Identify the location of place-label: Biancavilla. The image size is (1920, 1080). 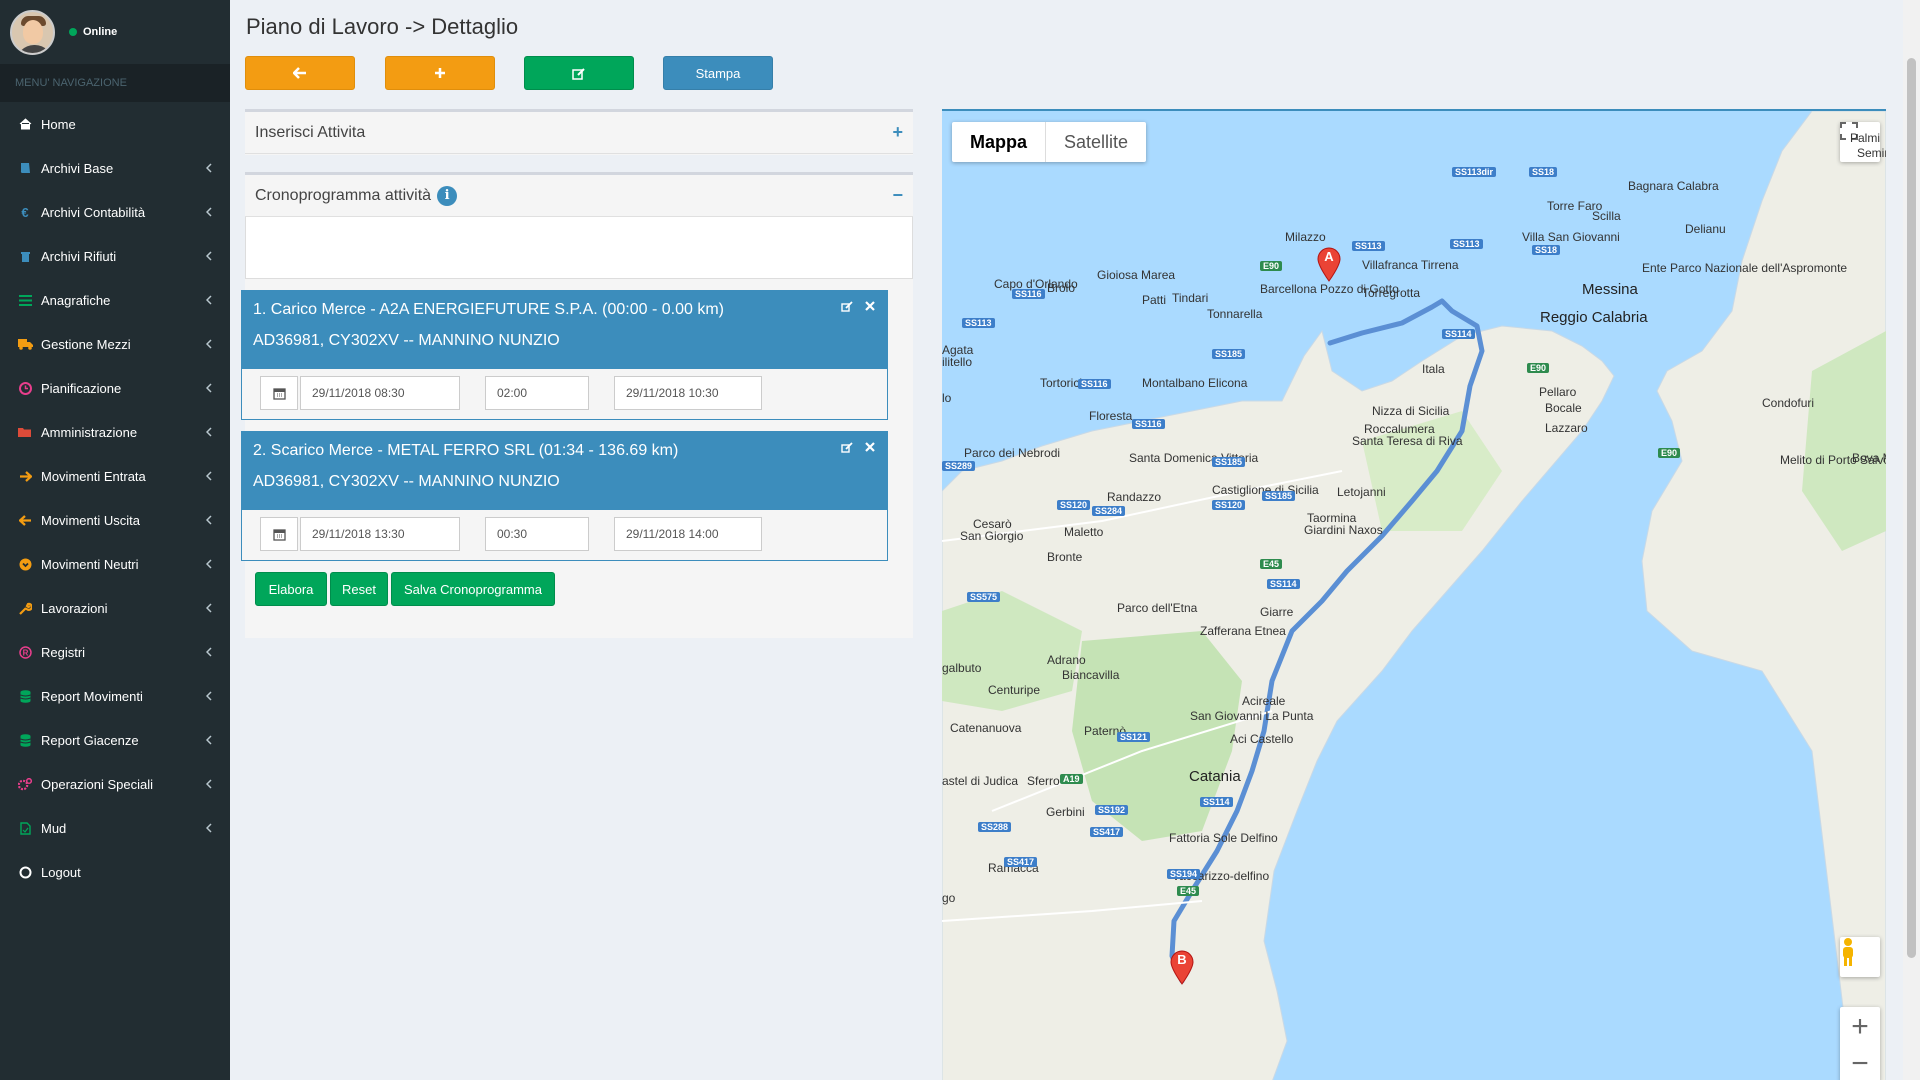
(1091, 675).